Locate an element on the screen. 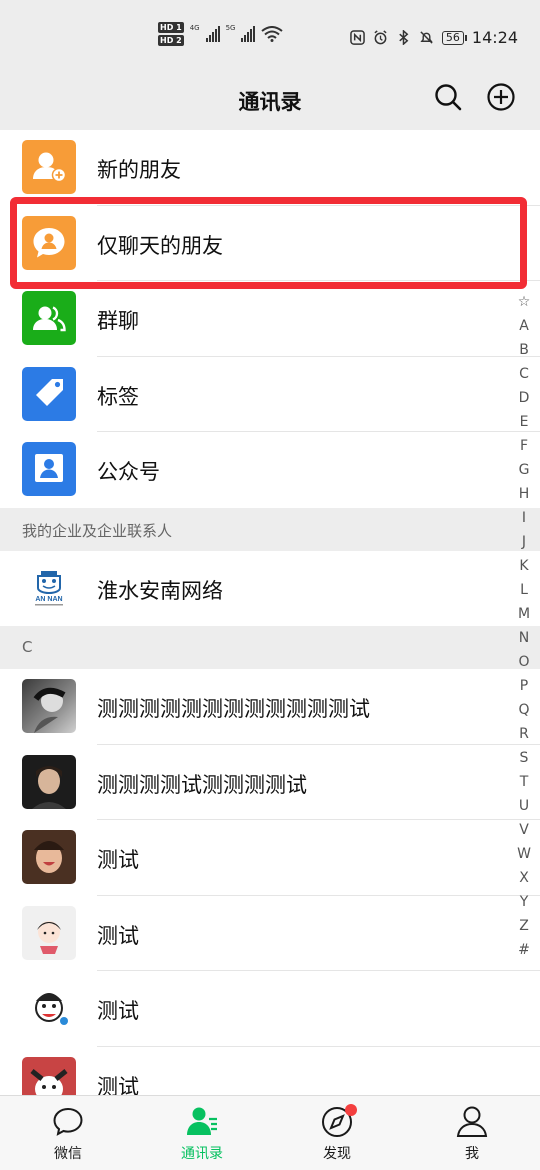 Image resolution: width=540 pixels, height=1170 pixels. index-letter: G is located at coordinates (524, 470).